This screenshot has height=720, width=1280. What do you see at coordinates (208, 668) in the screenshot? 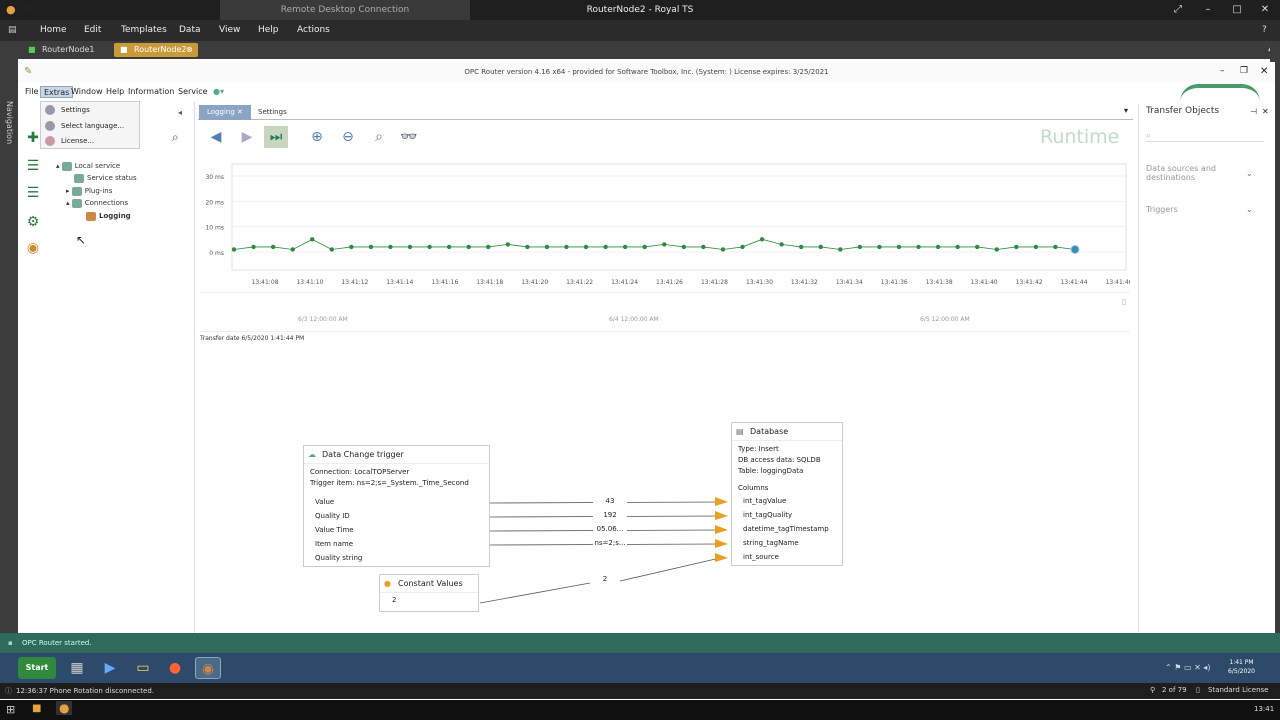
I see `opc-router-taskbar-icon: ◉` at bounding box center [208, 668].